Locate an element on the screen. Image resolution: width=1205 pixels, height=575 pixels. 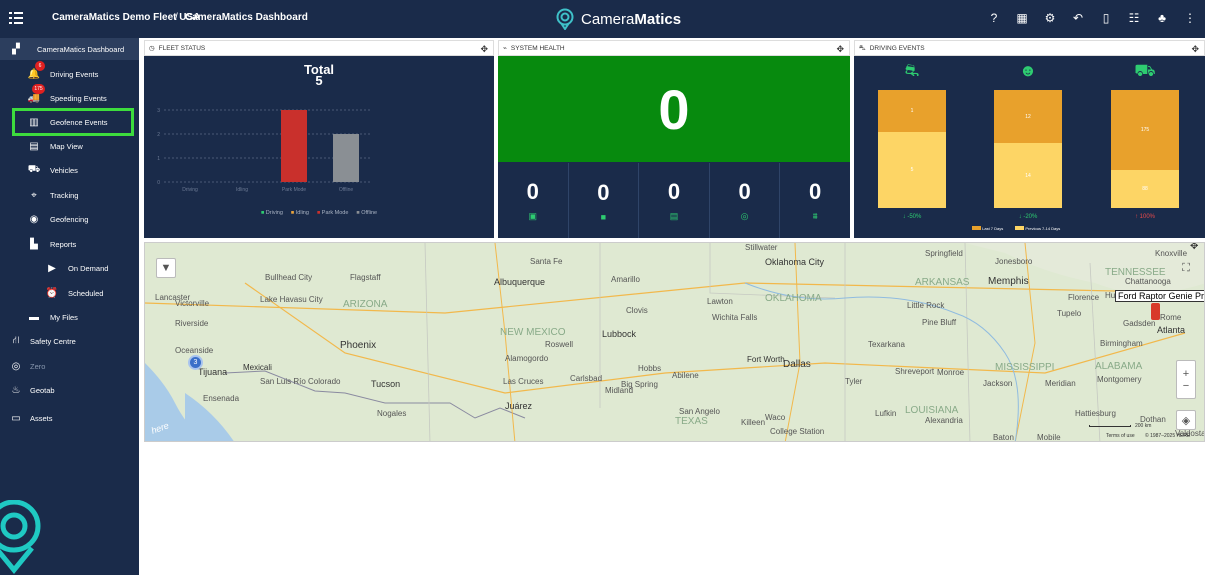
breadcrumb-dashboard: CameraMatics Dashboard is located at coordinates (246, 17).